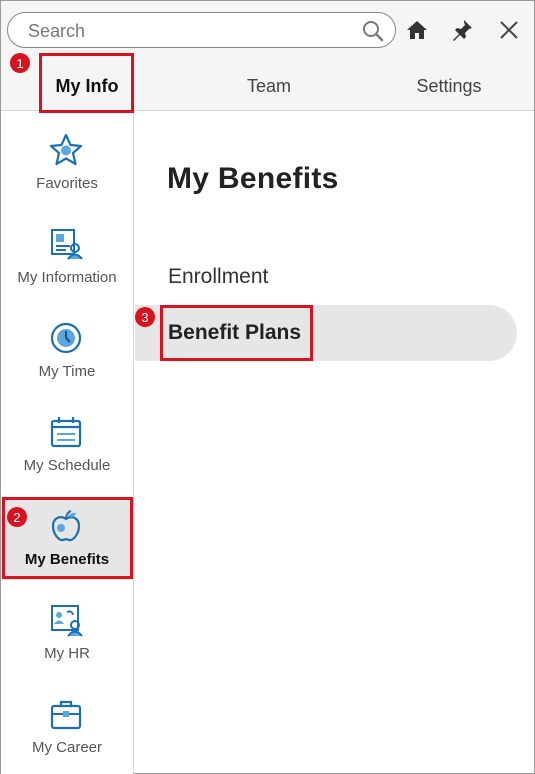  What do you see at coordinates (20, 63) in the screenshot?
I see `step-badge-1: 1` at bounding box center [20, 63].